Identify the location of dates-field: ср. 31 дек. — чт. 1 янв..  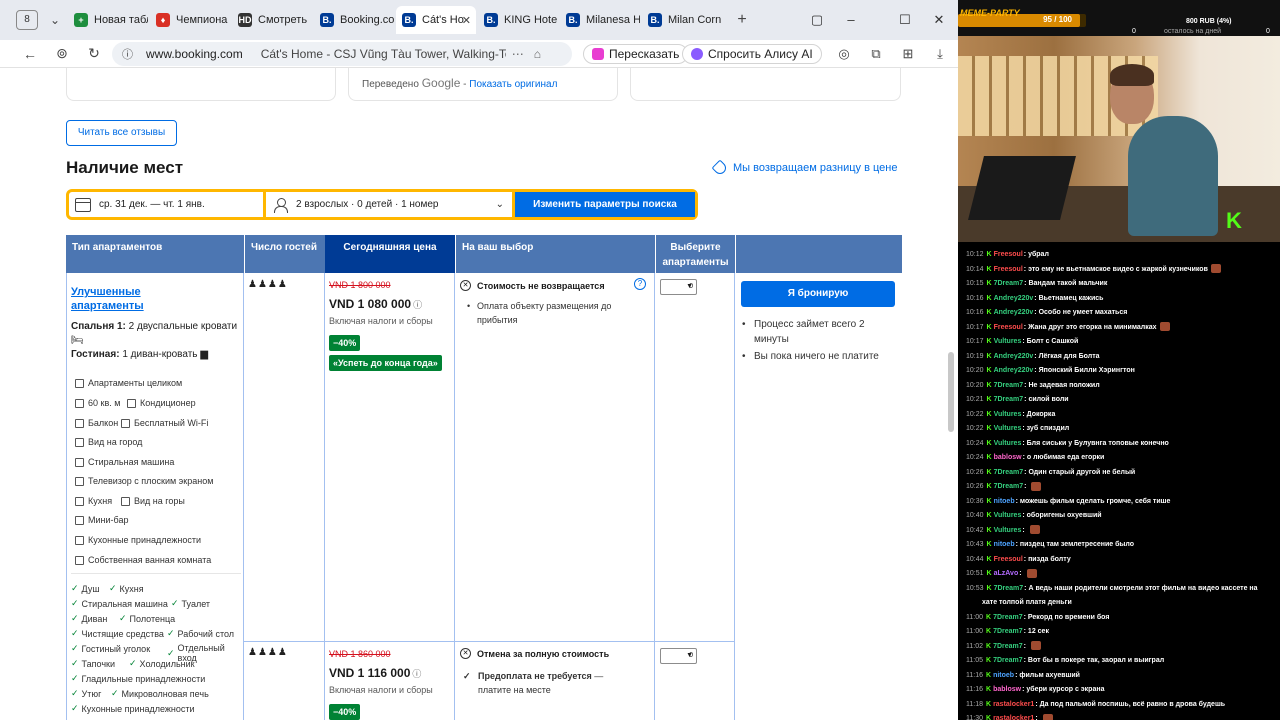
(167, 204).